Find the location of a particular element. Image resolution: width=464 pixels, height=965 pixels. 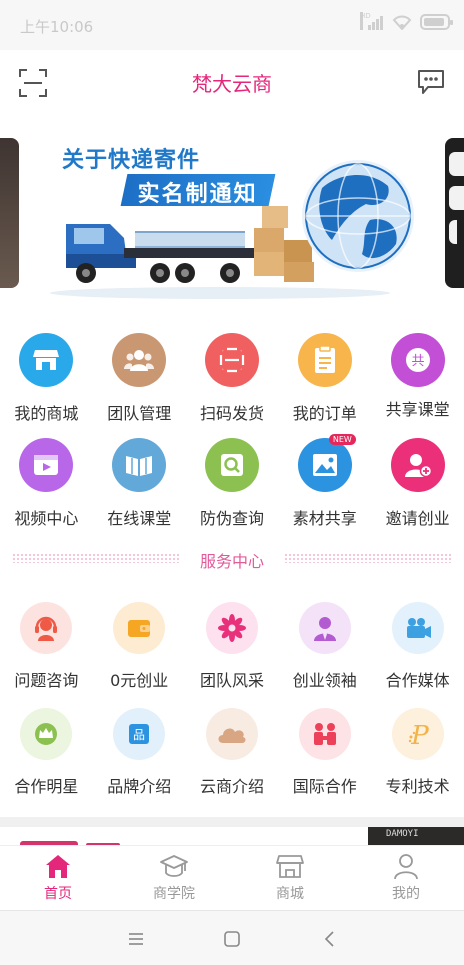

patent-icon: P is located at coordinates (417, 734).